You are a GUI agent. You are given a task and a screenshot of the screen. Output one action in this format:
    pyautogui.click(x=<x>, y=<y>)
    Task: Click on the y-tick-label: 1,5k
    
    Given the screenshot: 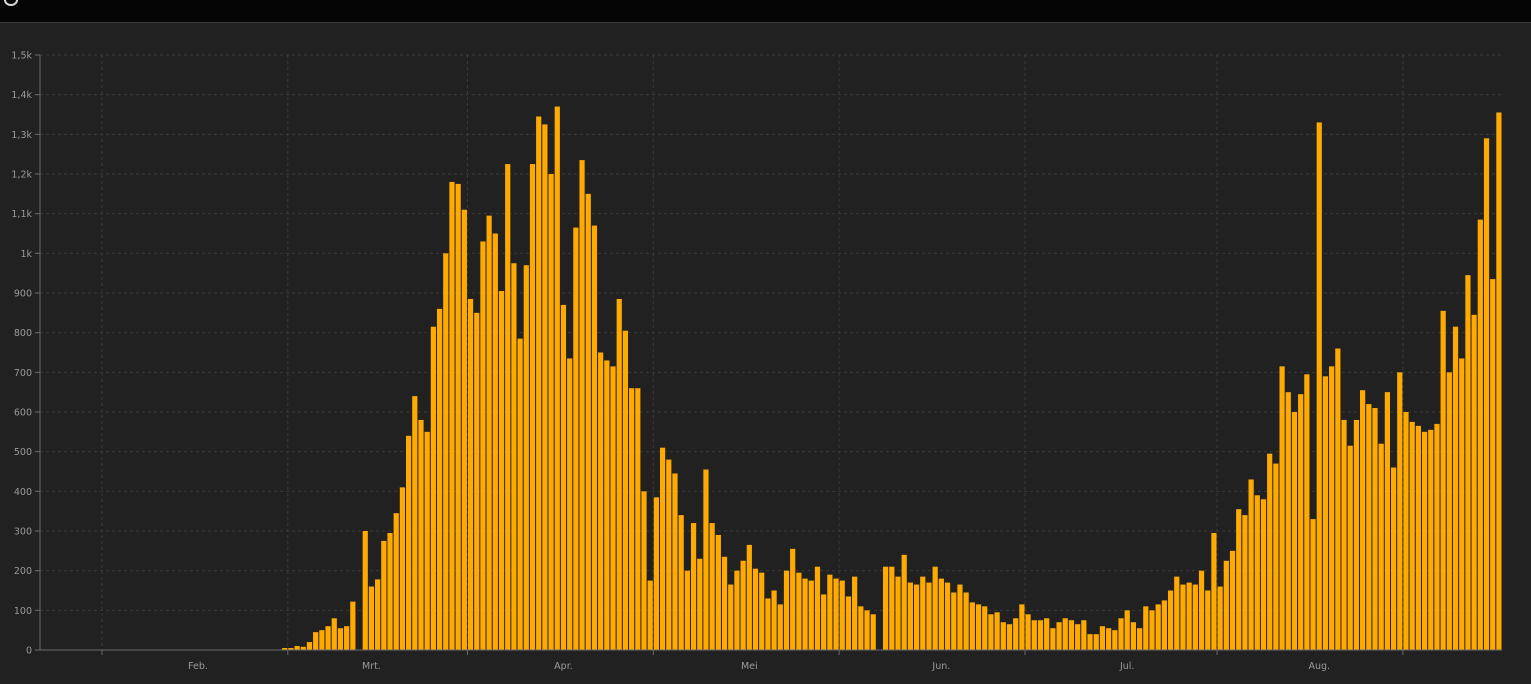 What is the action you would take?
    pyautogui.click(x=21, y=56)
    